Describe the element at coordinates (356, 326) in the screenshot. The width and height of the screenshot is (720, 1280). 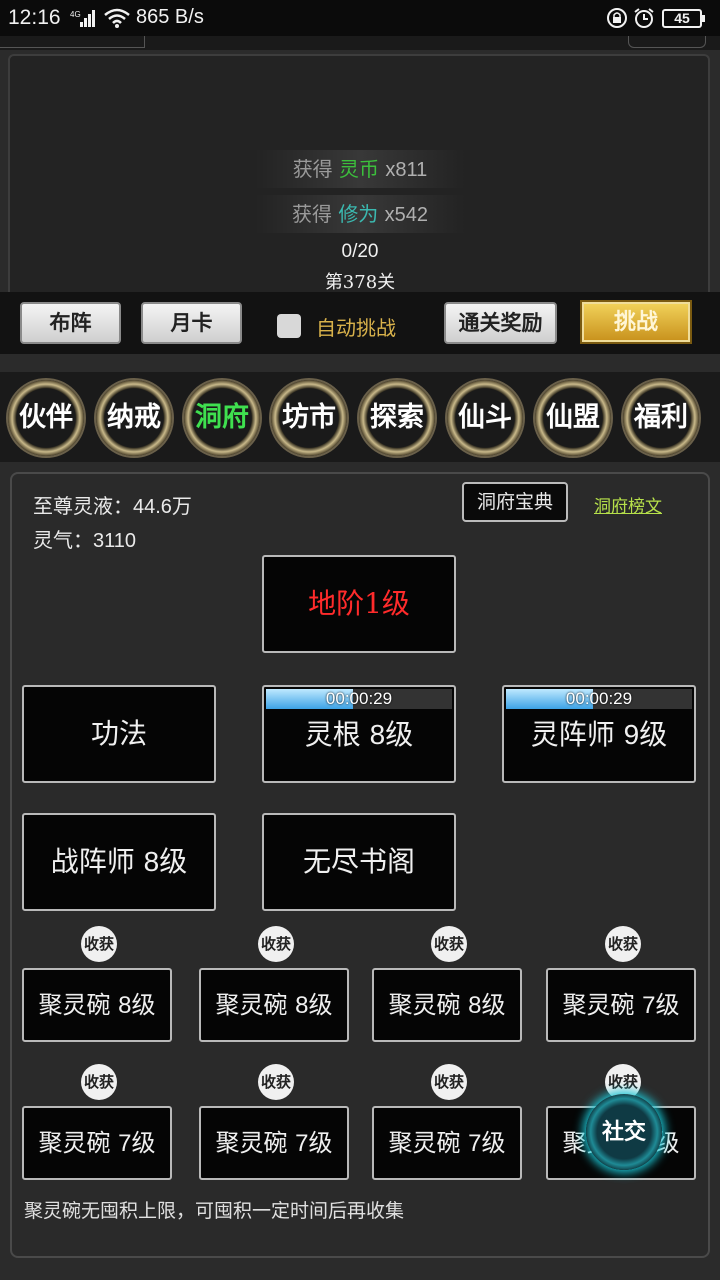
I see `auto-challenge-label: 自动挑战` at that location.